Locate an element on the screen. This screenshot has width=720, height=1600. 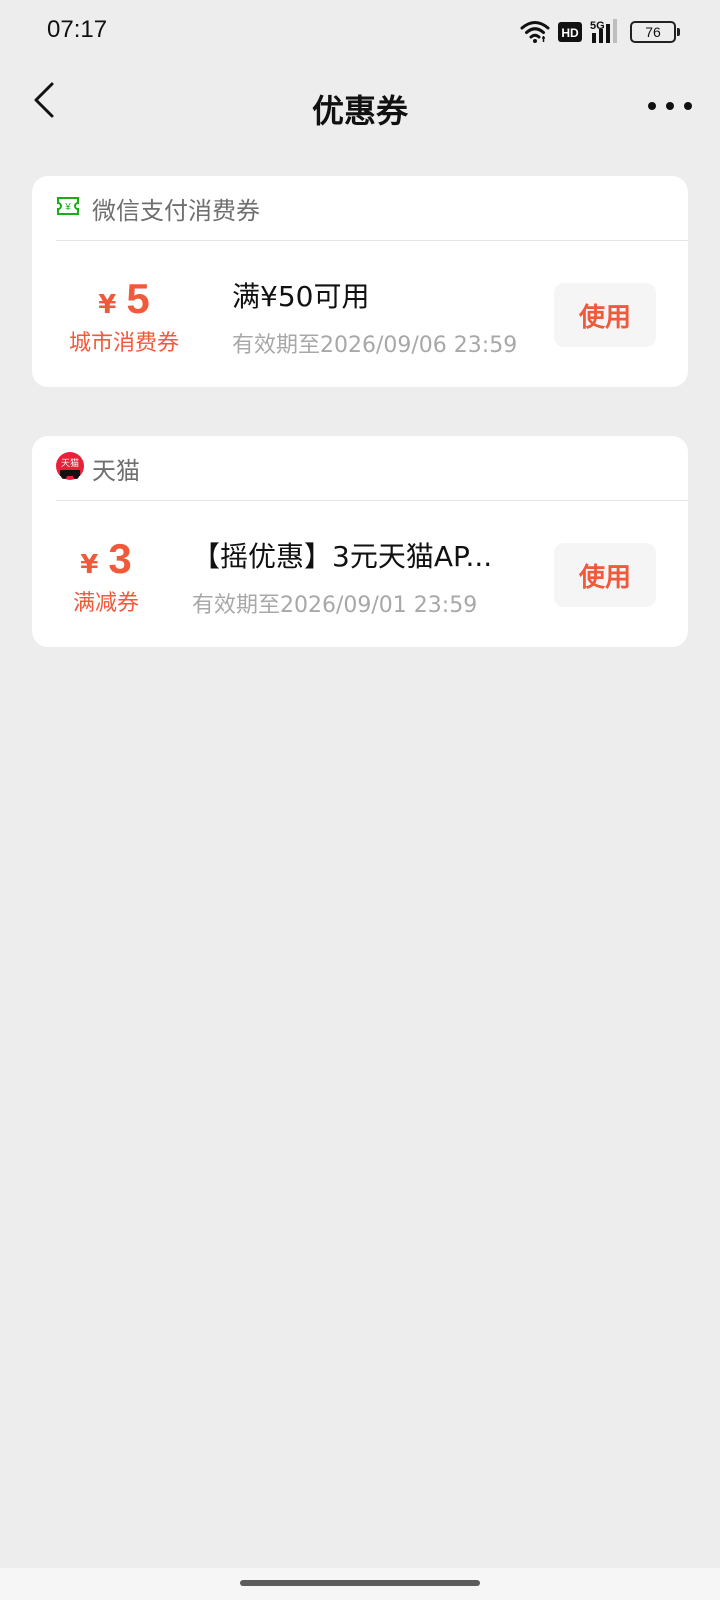
more-dots-icon is located at coordinates (652, 106).